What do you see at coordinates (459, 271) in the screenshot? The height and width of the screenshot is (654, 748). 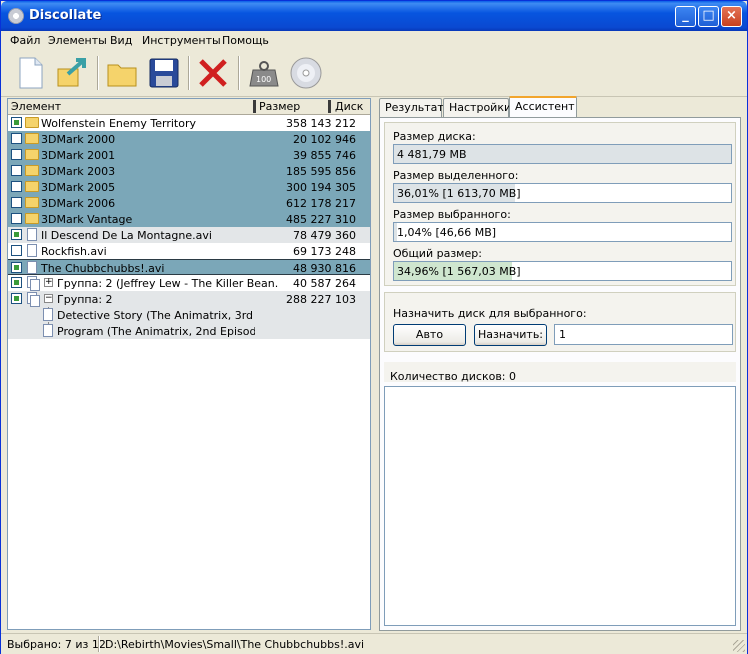 I see `total-size-value: 34,96% [1 567,03 MB]` at bounding box center [459, 271].